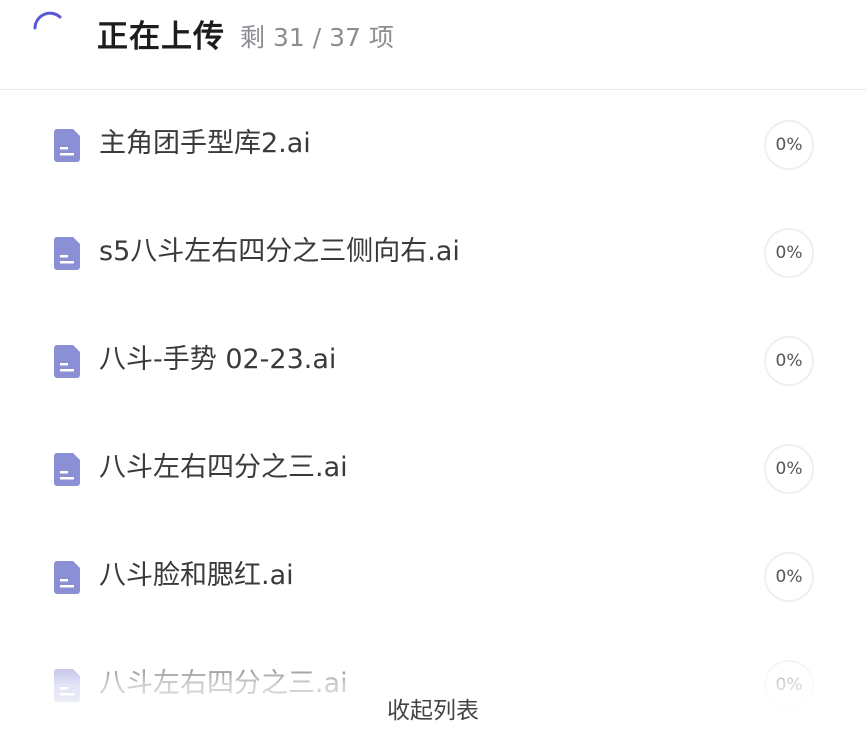 The height and width of the screenshot is (739, 866). Describe the element at coordinates (205, 143) in the screenshot. I see `file-name: 主角团手型库2.ai` at that location.